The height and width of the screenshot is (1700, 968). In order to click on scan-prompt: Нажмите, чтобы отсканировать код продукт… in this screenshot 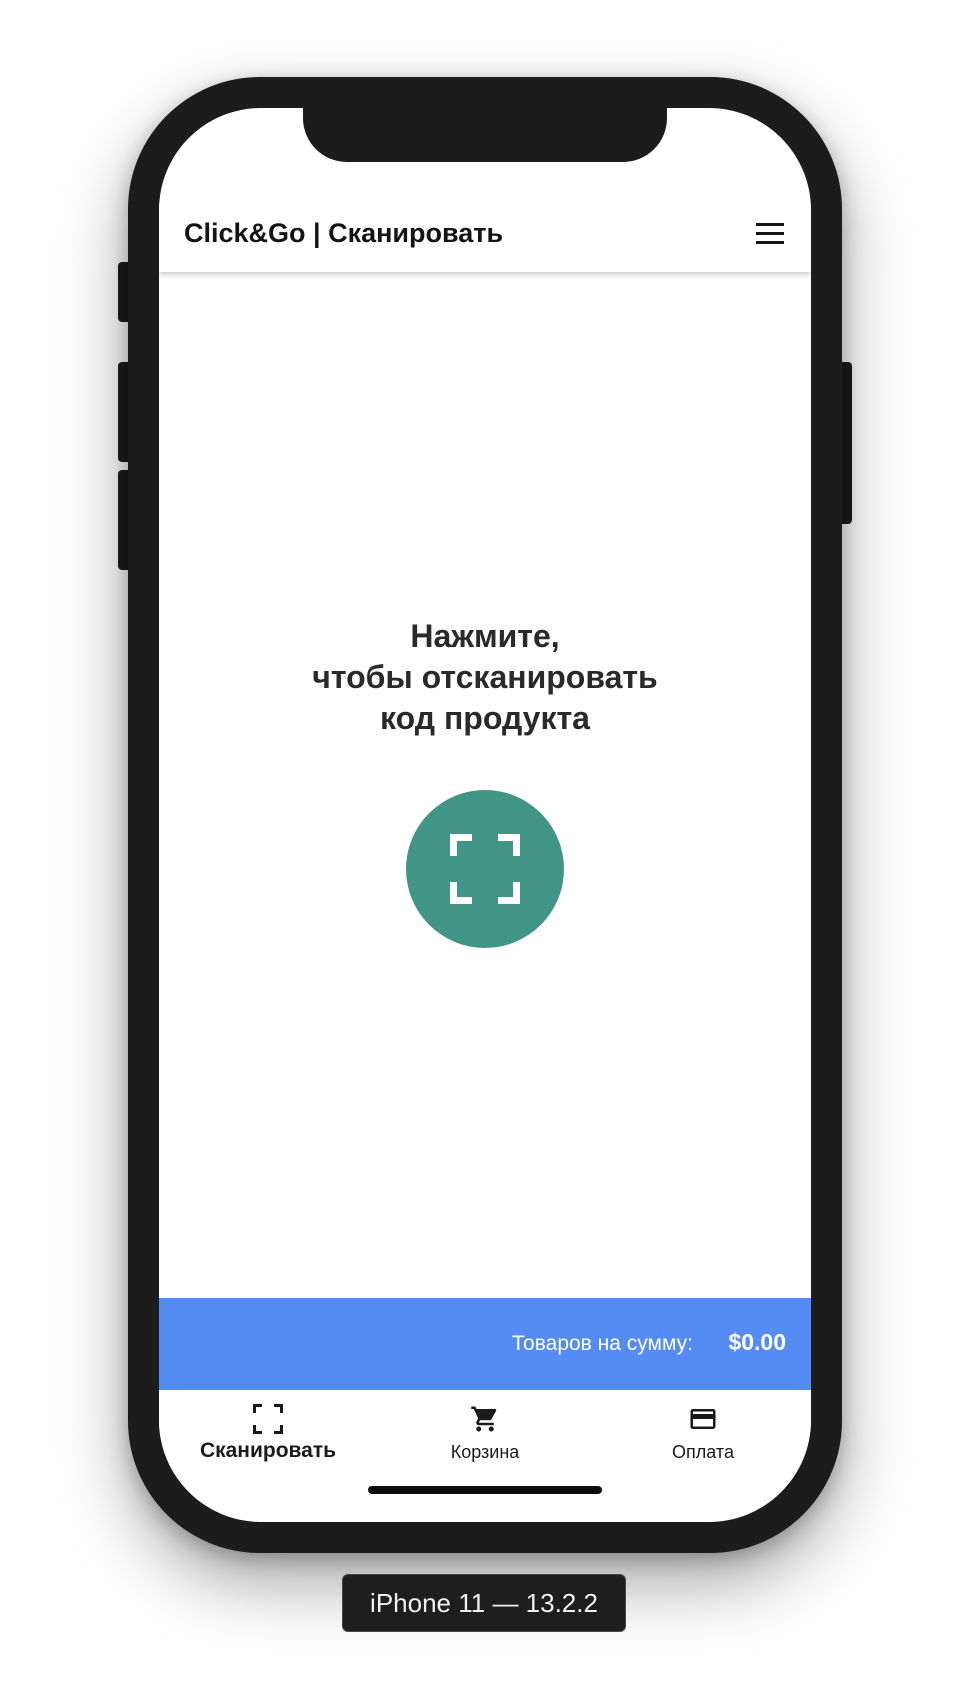, I will do `click(485, 677)`.